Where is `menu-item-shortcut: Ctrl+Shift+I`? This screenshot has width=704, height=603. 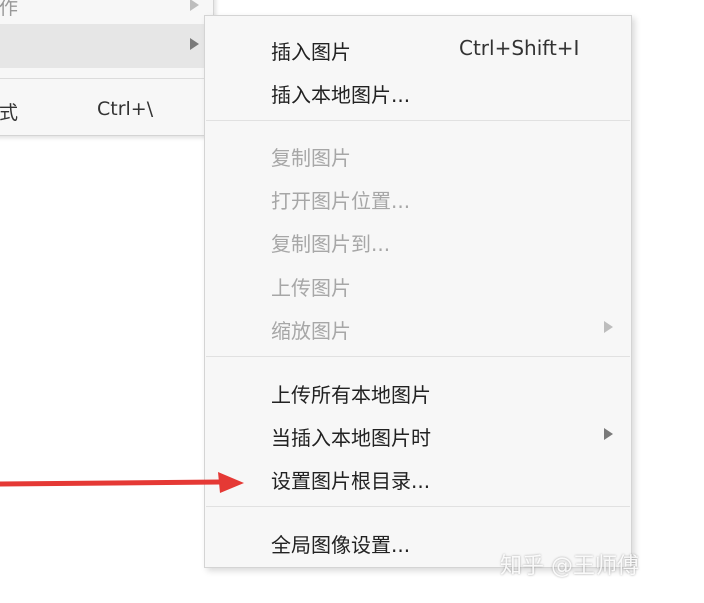
menu-item-shortcut: Ctrl+Shift+I is located at coordinates (519, 48).